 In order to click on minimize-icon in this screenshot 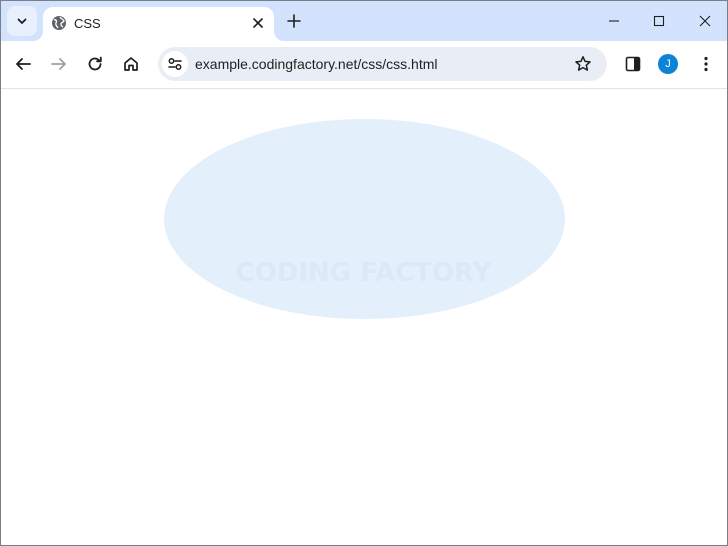, I will do `click(614, 21)`.